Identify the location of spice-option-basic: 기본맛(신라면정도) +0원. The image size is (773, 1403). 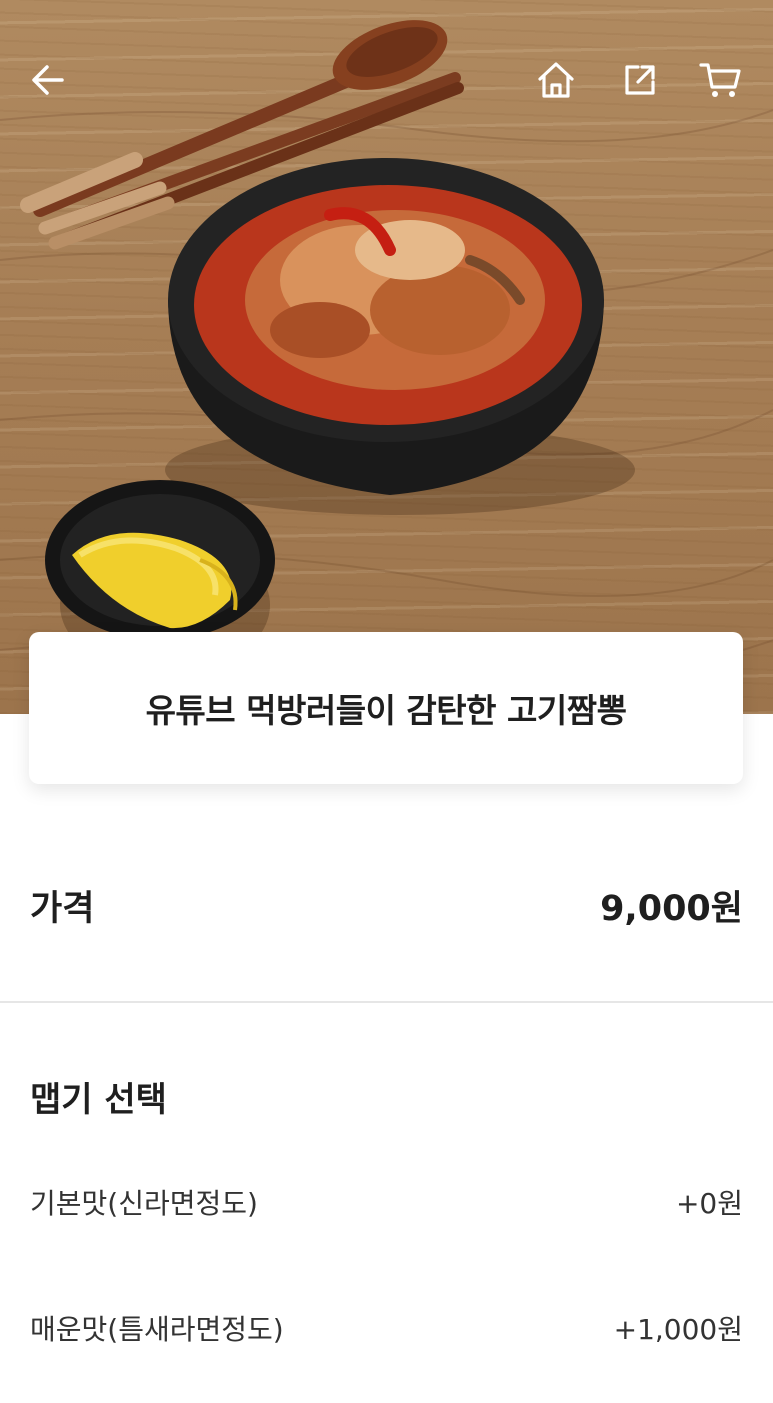
(386, 1202).